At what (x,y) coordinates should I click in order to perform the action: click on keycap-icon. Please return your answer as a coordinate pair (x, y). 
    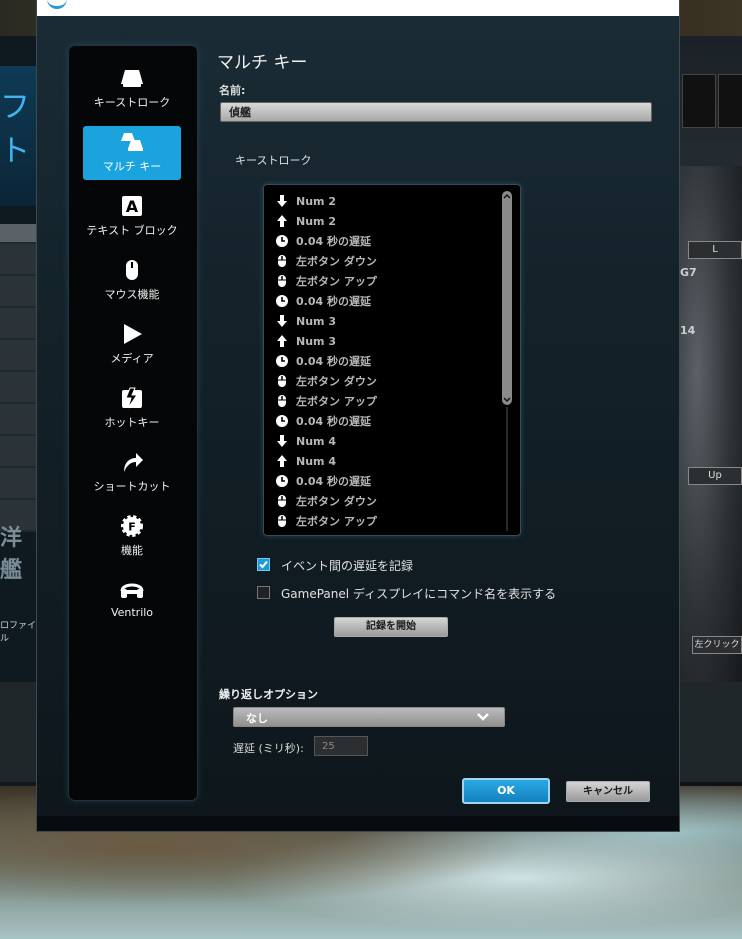
    Looking at the image, I should click on (132, 79).